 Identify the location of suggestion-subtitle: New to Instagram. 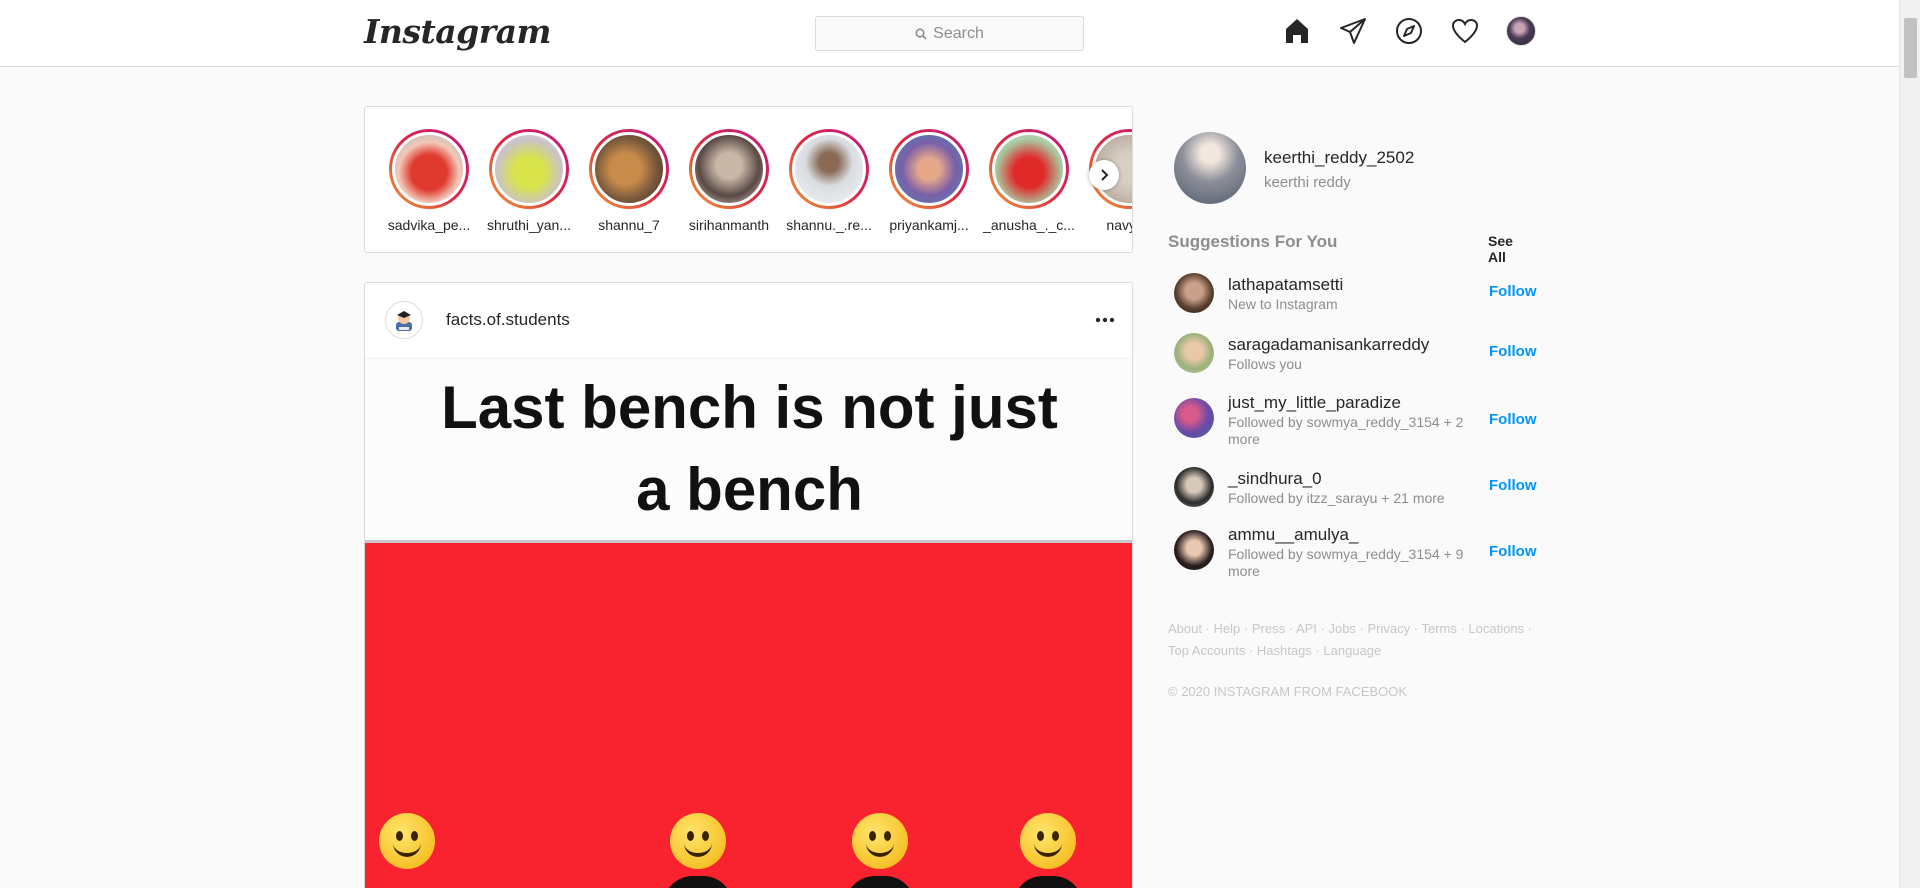
(1283, 304).